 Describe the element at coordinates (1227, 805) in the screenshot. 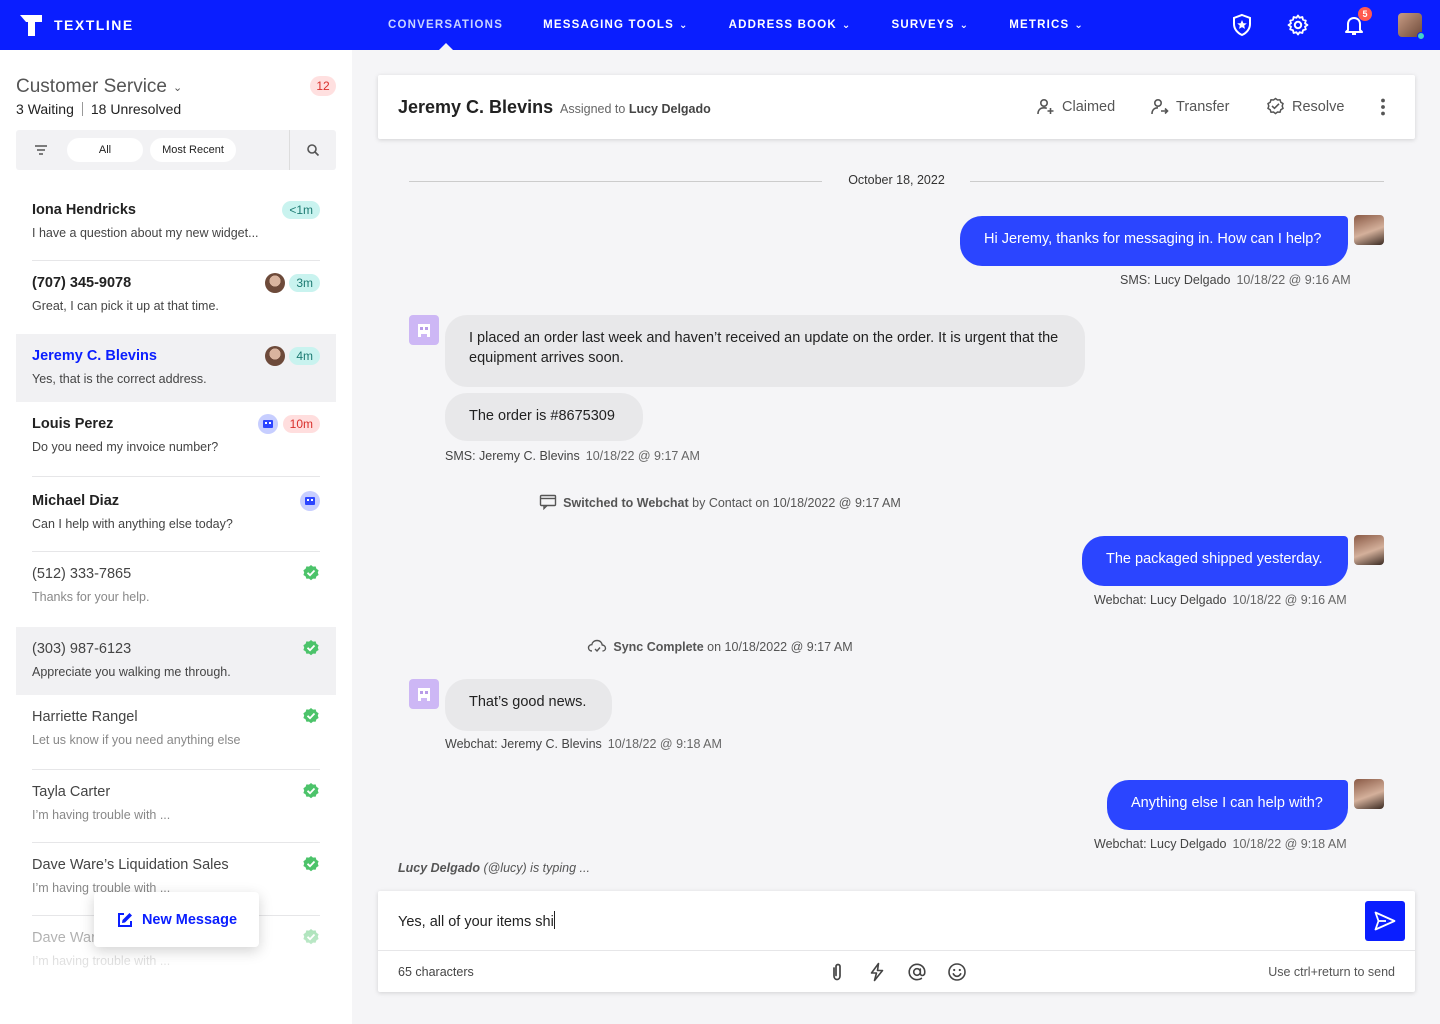

I see `outgoing-message-bubble: Anything else I can help with?` at that location.